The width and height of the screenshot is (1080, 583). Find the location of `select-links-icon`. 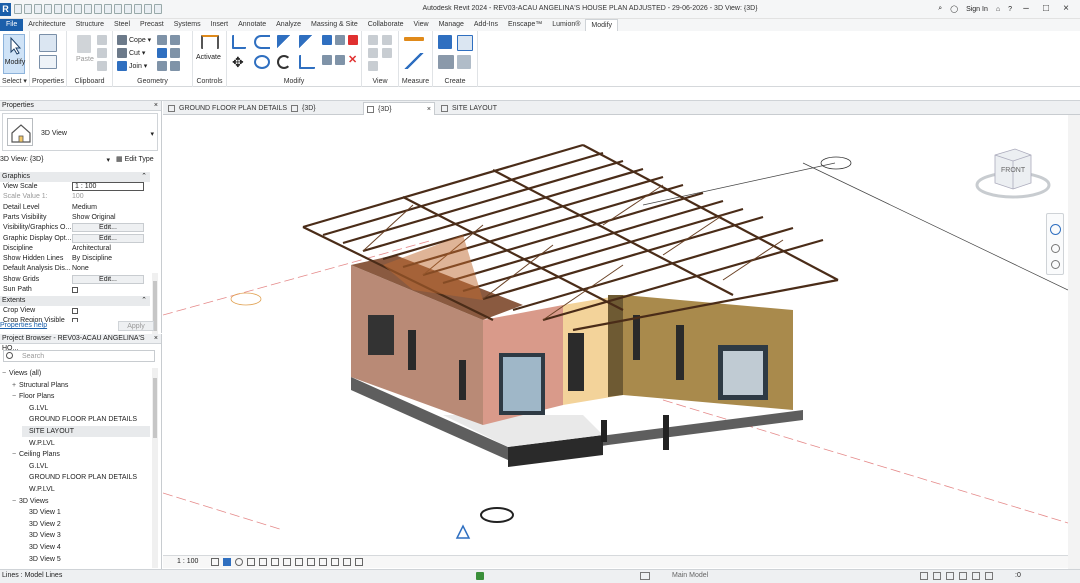

select-links-icon is located at coordinates (924, 576).